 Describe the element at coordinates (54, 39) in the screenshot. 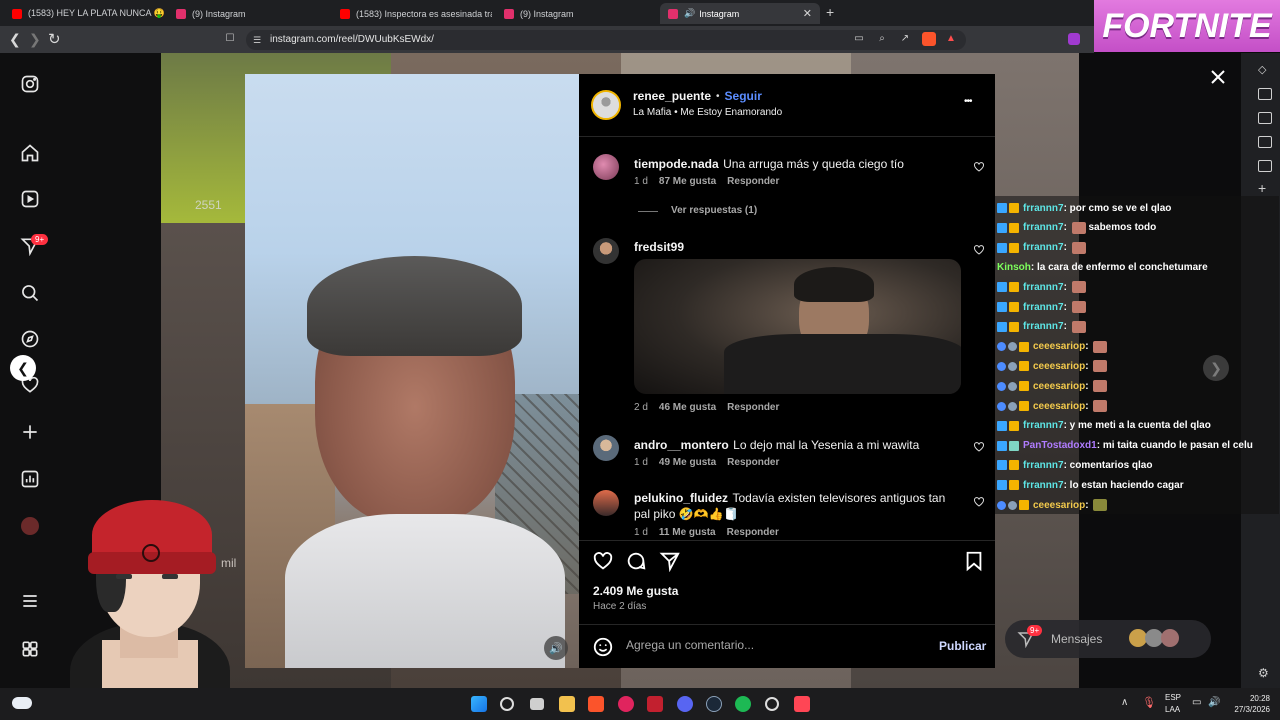

I see `reload-icon: ↻` at that location.